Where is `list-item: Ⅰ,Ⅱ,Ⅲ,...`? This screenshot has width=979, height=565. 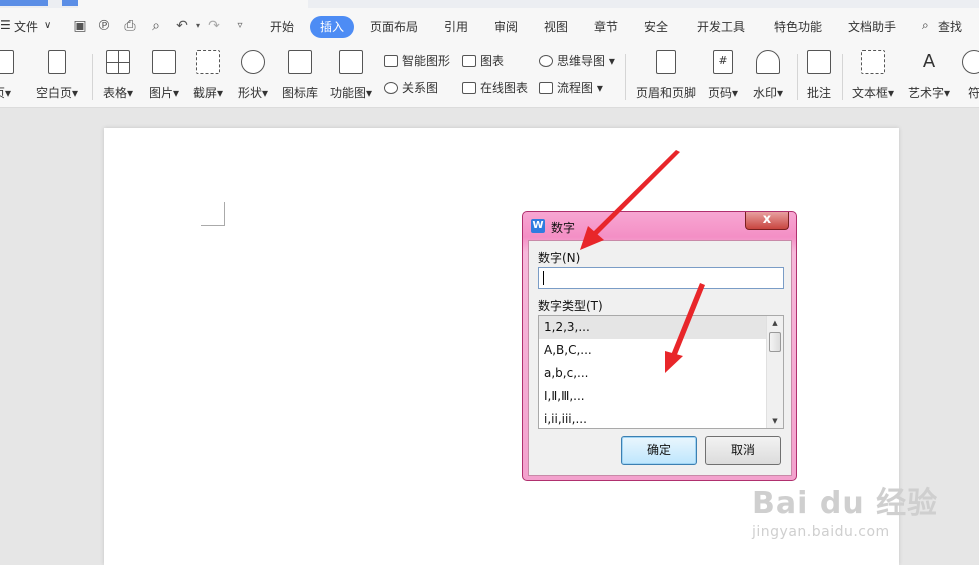
list-item: Ⅰ,Ⅱ,Ⅲ,... is located at coordinates (653, 396).